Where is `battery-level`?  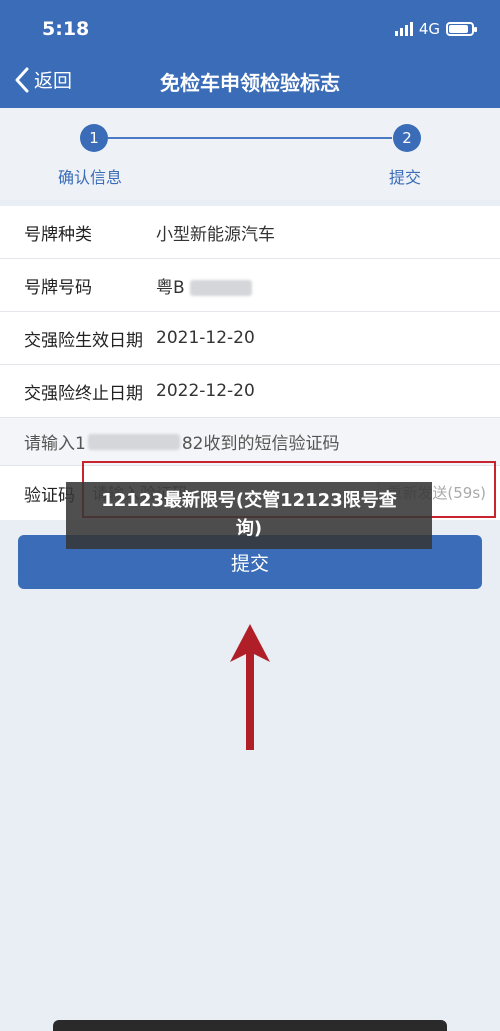 battery-level is located at coordinates (459, 29).